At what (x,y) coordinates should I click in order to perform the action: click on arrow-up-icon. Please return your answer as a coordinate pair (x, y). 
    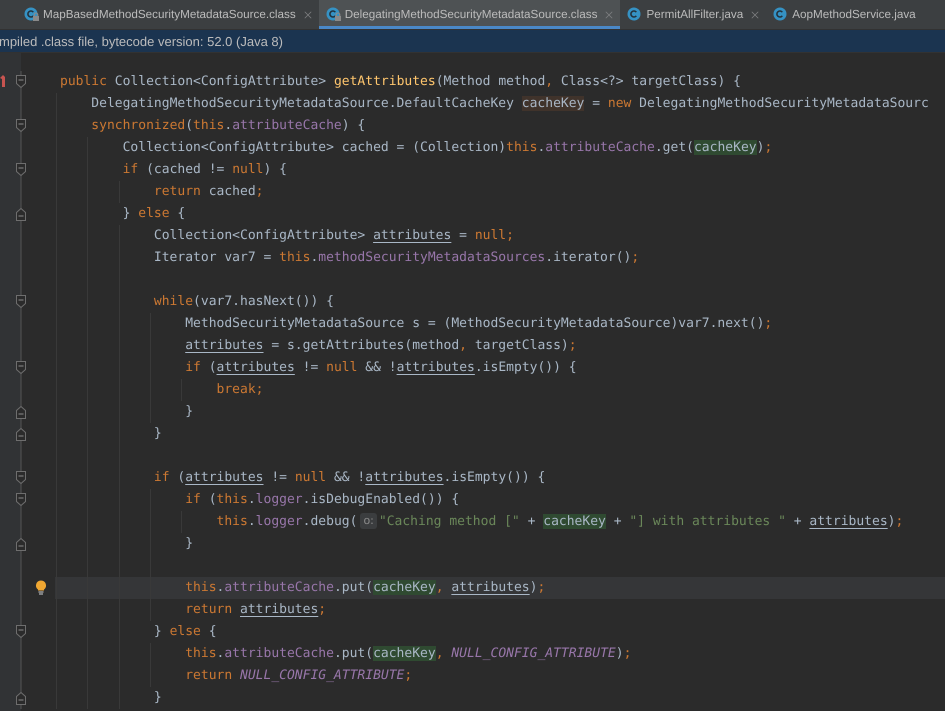
    Looking at the image, I should click on (2, 81).